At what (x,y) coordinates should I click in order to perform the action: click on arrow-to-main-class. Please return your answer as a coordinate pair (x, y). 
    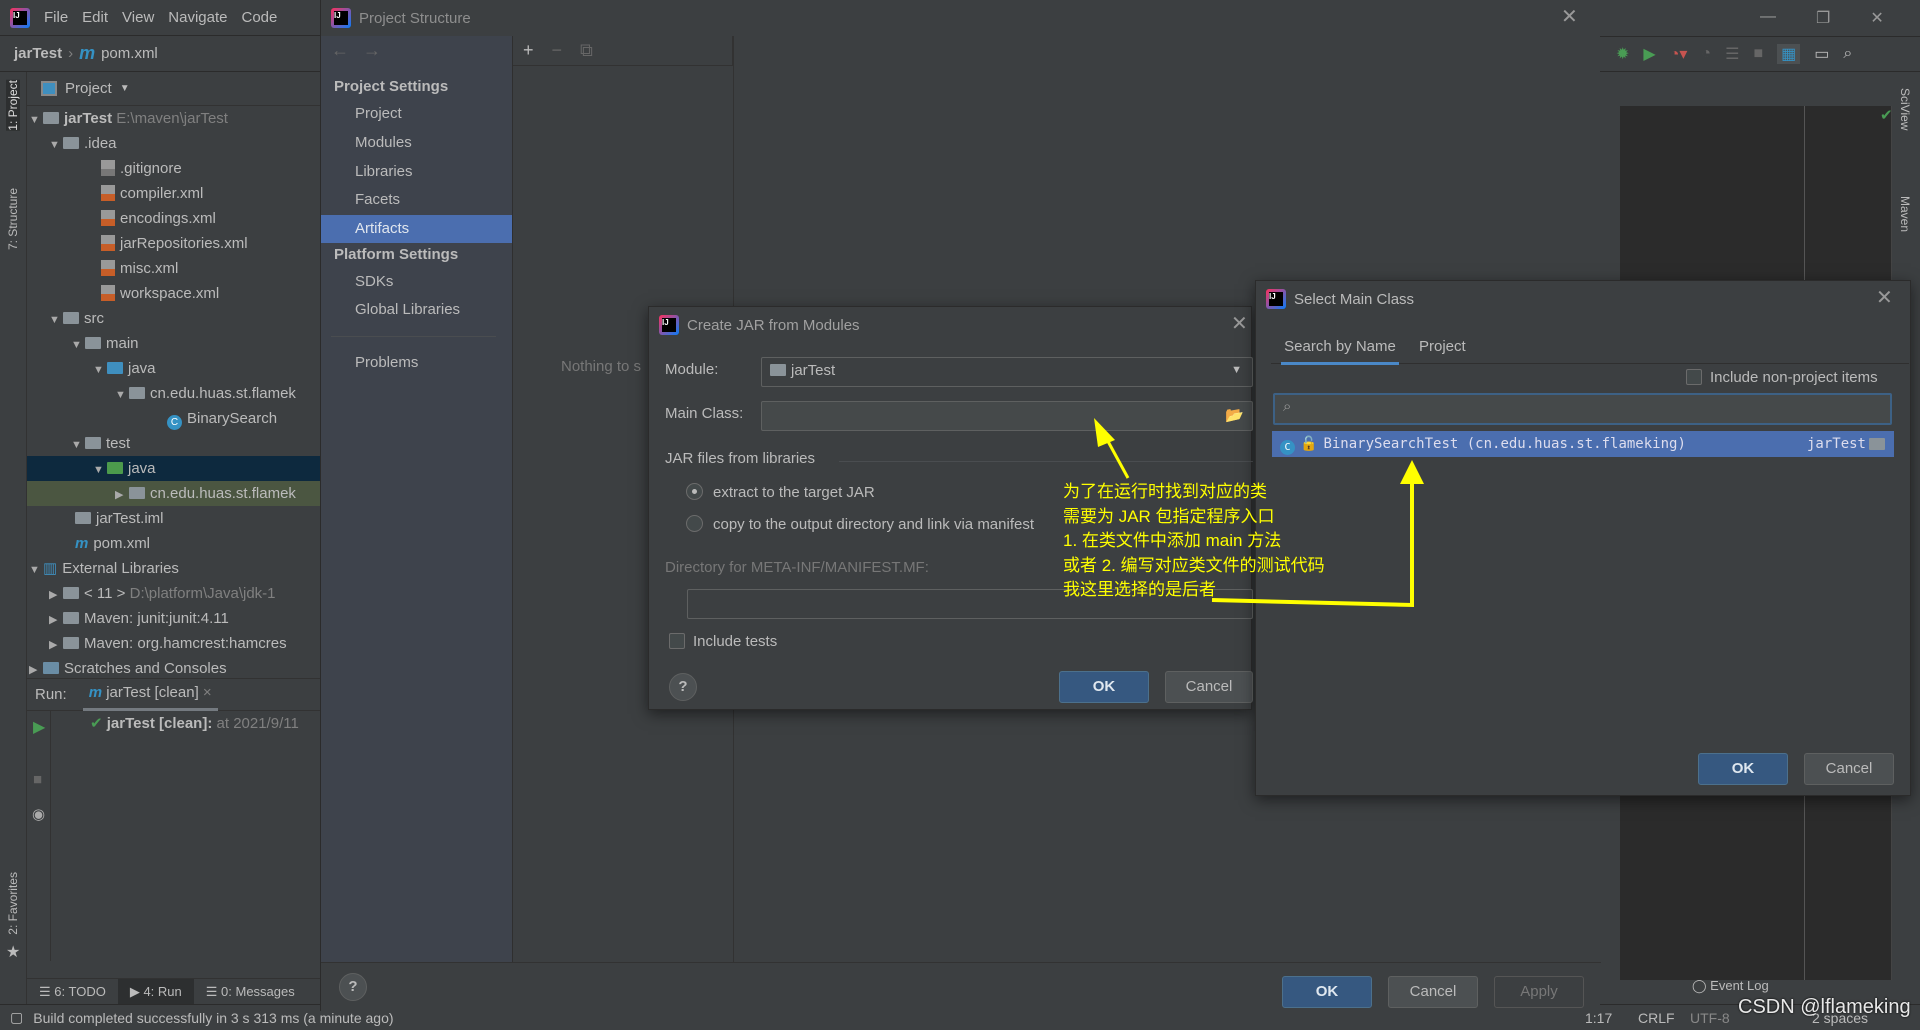
    Looking at the image, I should click on (1112, 448).